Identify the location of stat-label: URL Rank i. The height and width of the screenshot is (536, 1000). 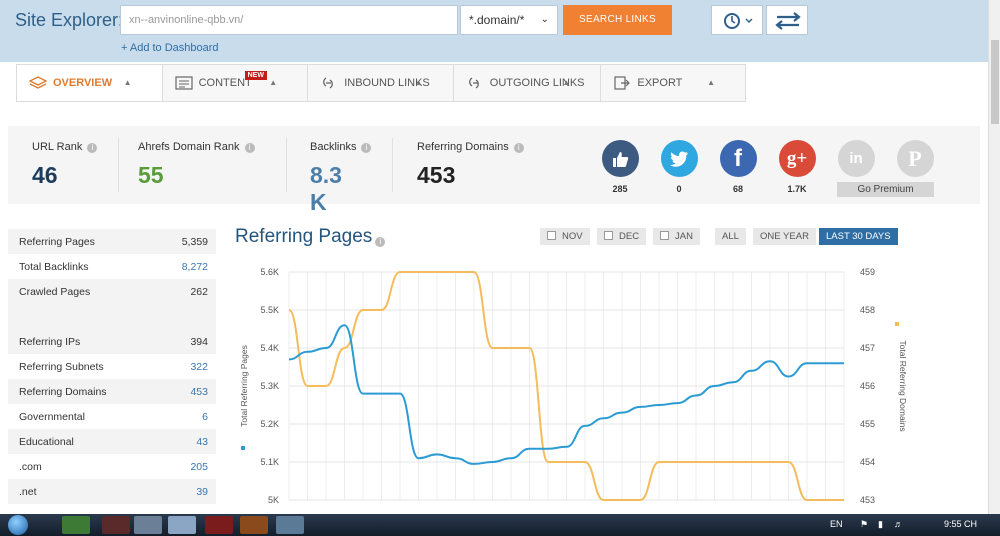
(65, 147).